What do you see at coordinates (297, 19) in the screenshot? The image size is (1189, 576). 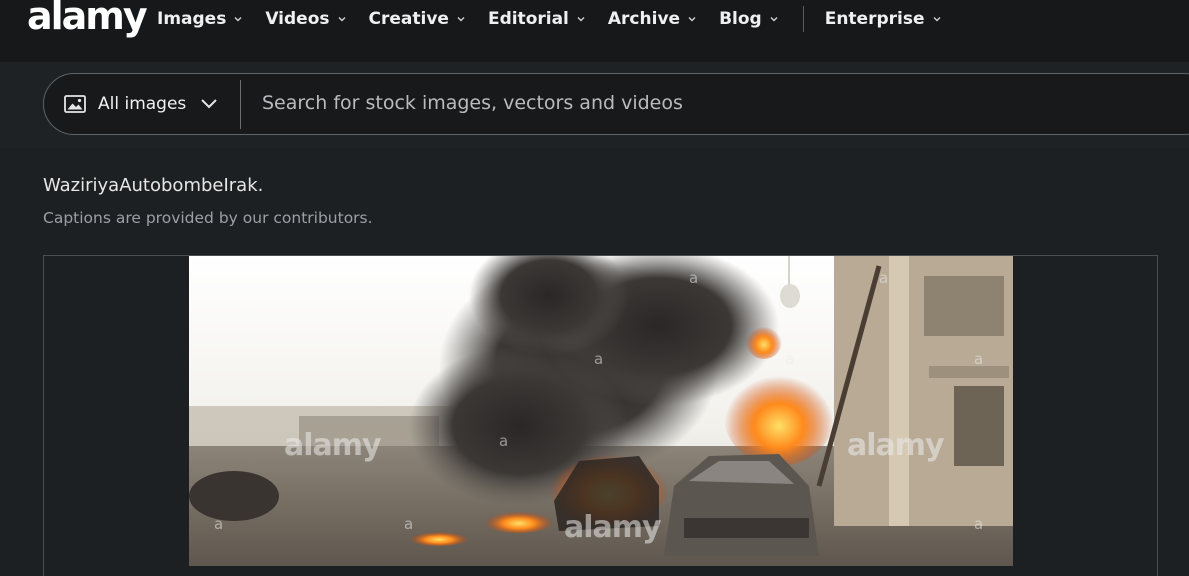 I see `nav-videos-label: Videos` at bounding box center [297, 19].